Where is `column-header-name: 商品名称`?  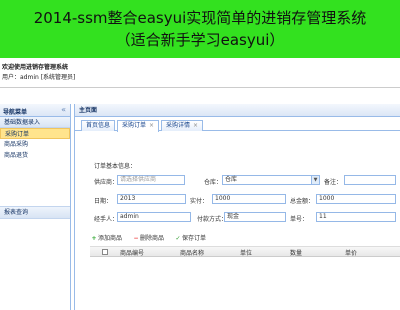
column-header-name: 商品名称 is located at coordinates (192, 252).